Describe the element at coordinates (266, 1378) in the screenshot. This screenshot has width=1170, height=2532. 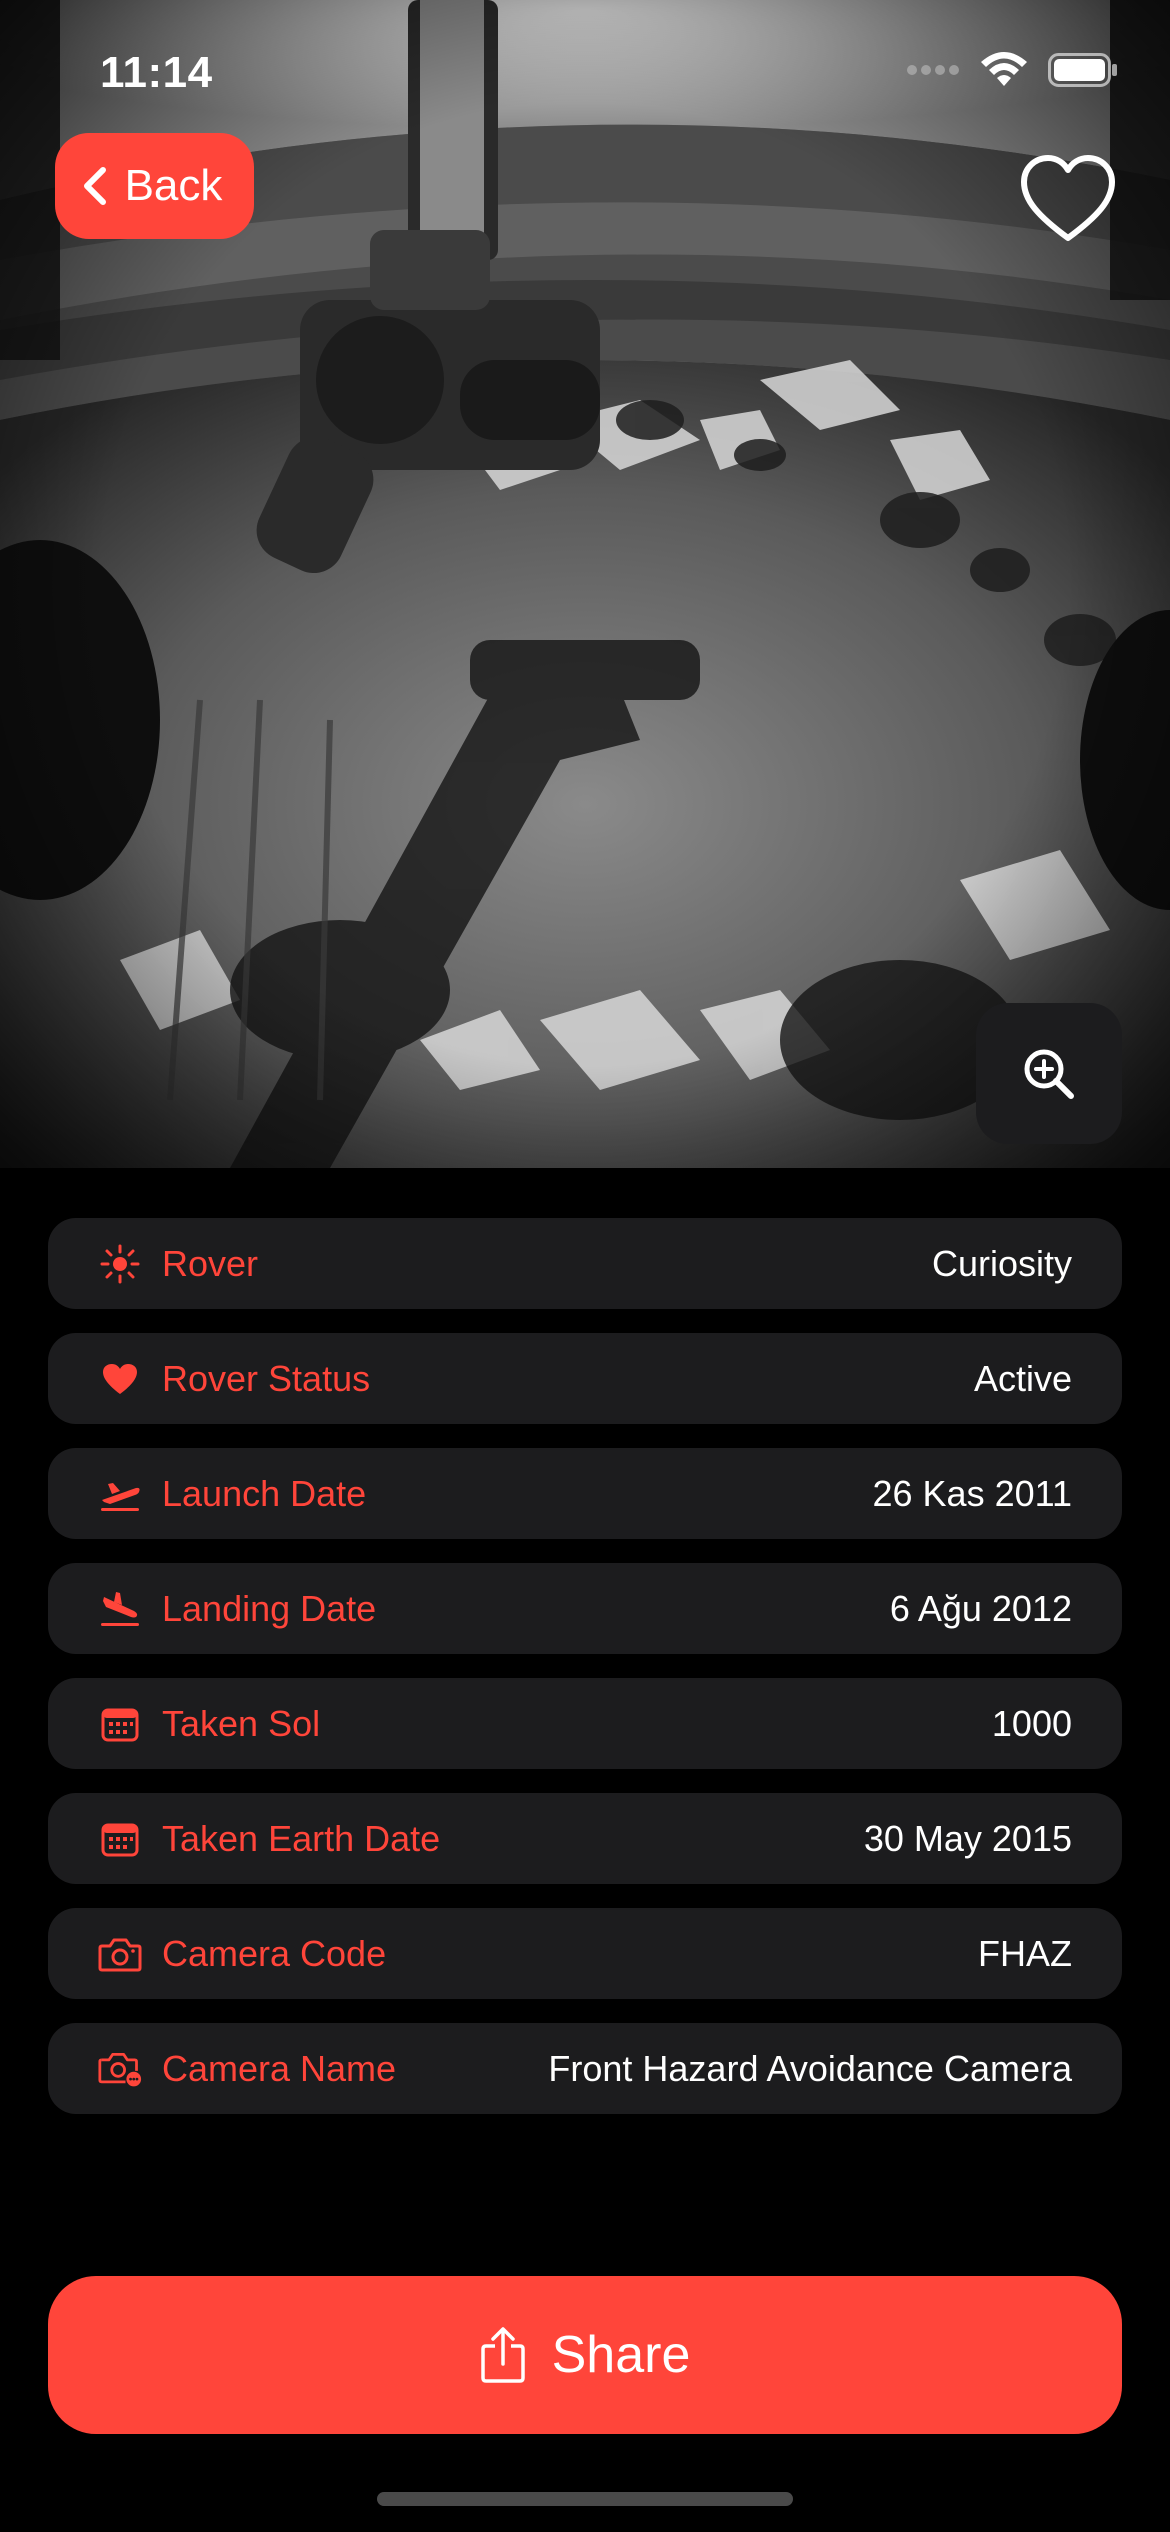
I see `detail-label: Rover Status` at that location.